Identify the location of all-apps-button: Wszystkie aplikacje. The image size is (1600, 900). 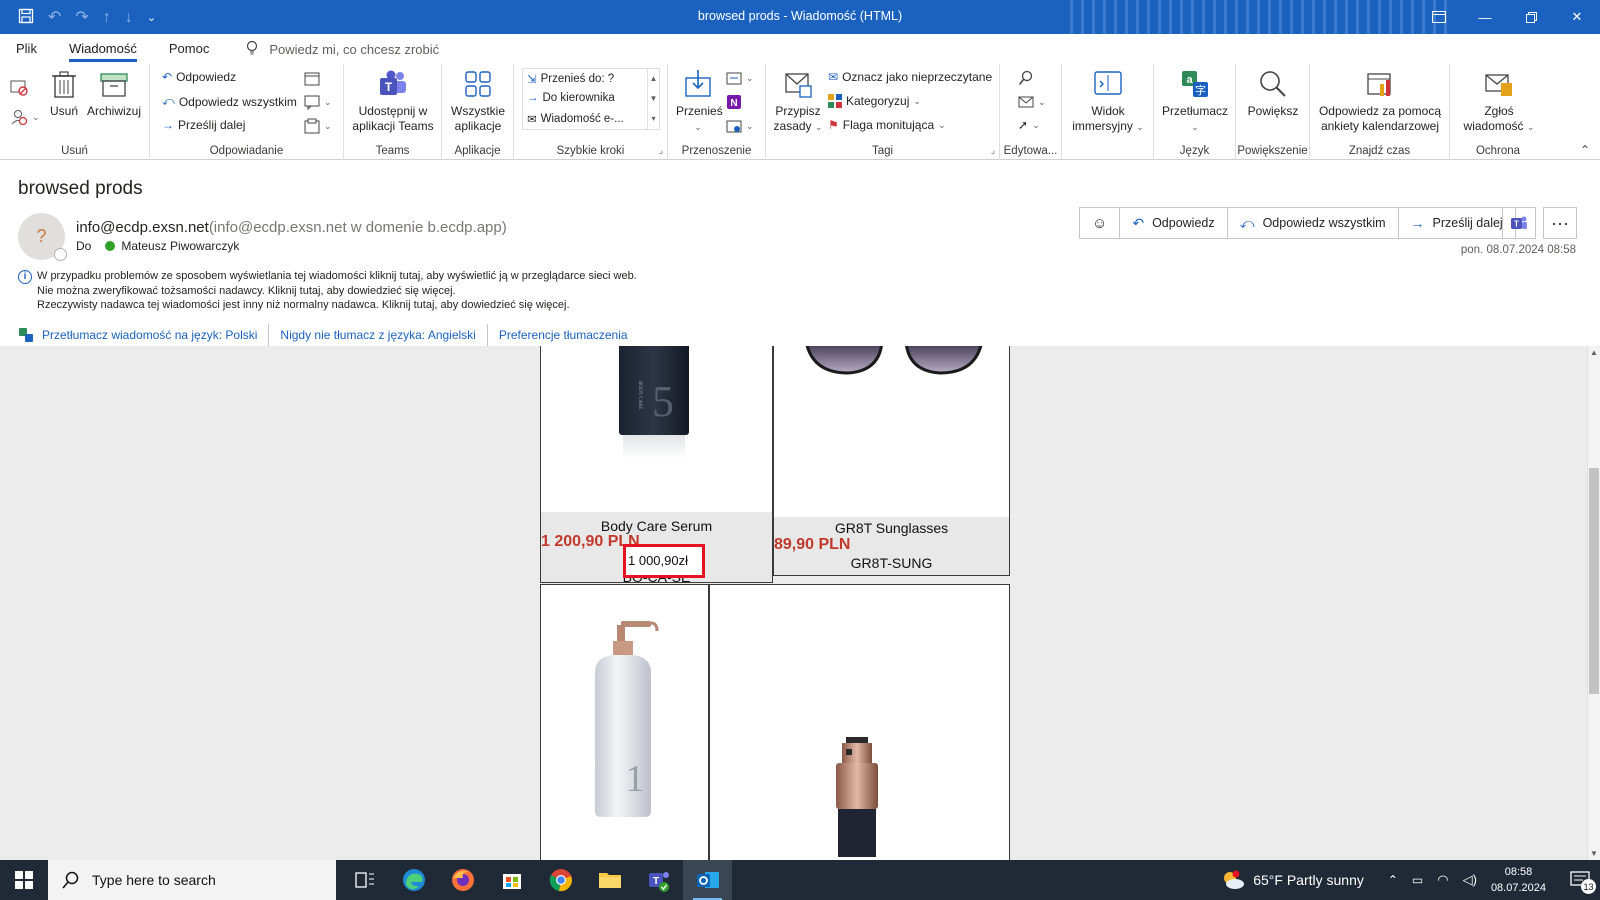
(478, 101).